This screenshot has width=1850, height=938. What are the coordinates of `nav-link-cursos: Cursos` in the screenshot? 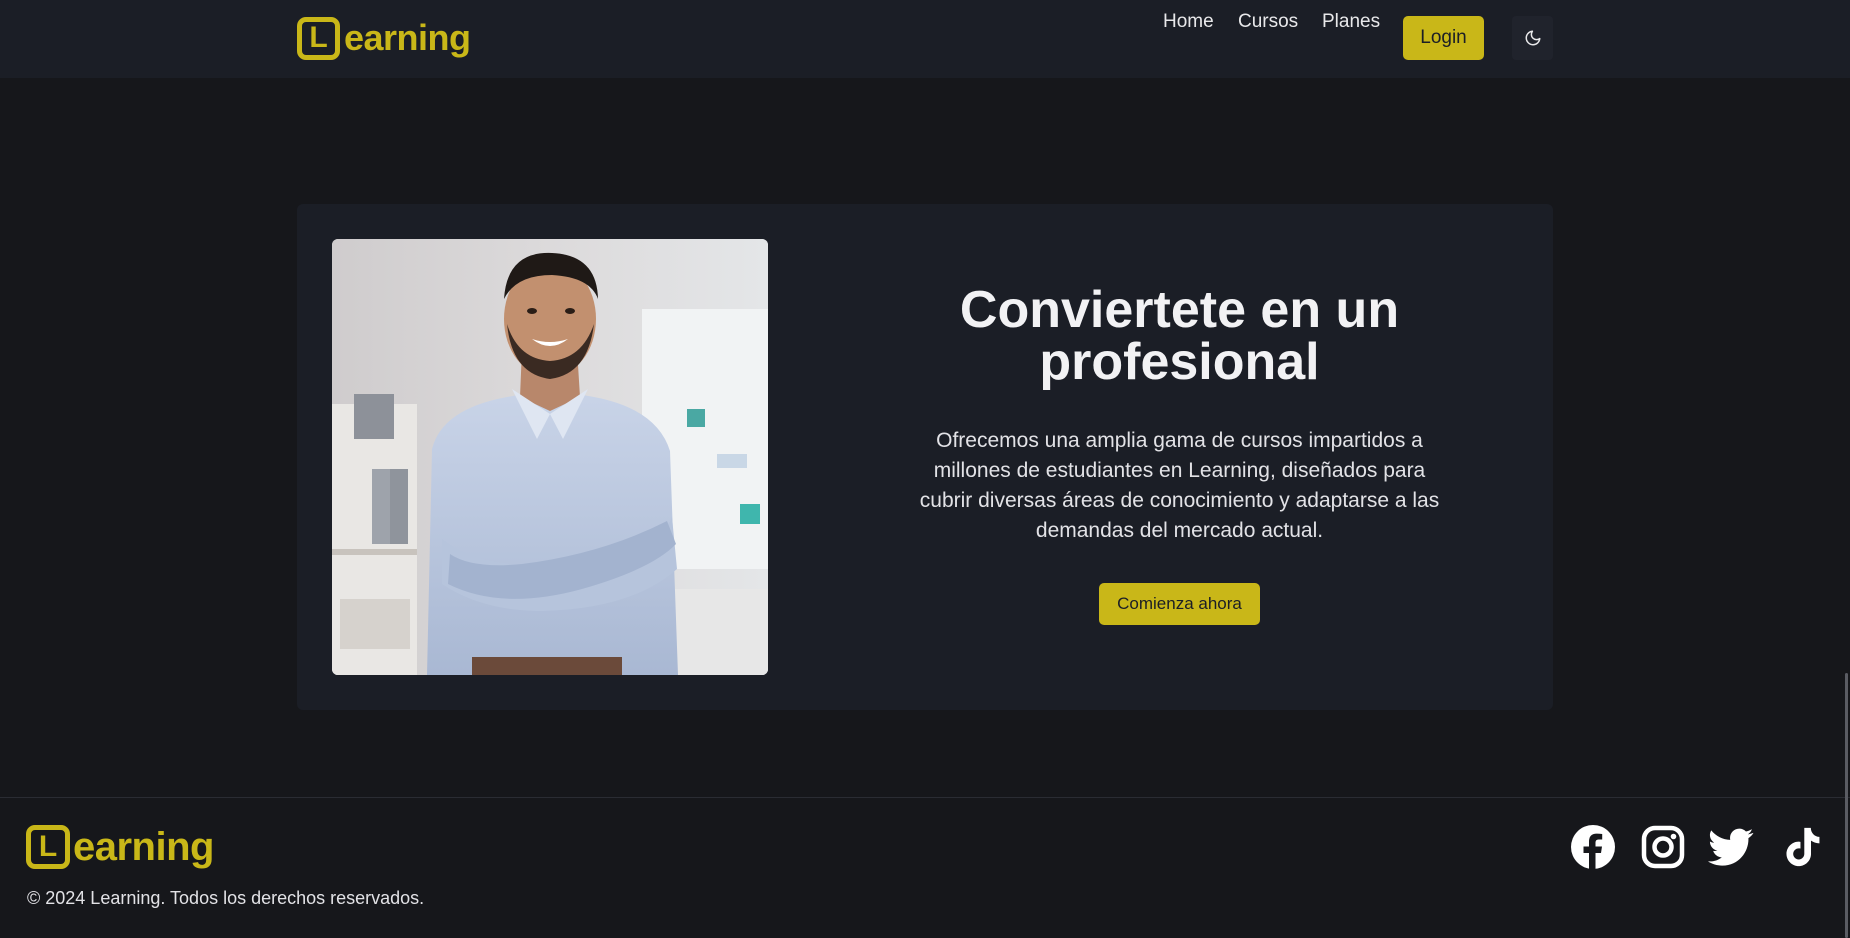 It's located at (1268, 22).